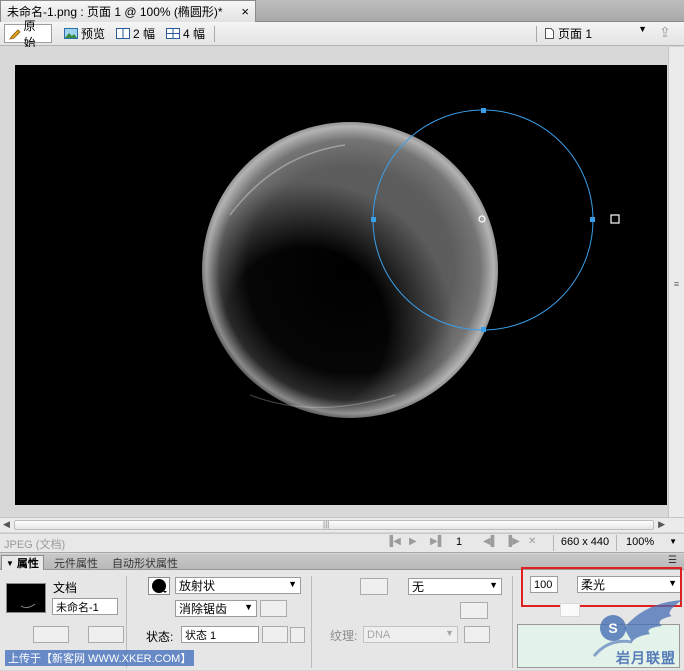 This screenshot has height=671, width=684. I want to click on object-thumbnail, so click(26, 598).